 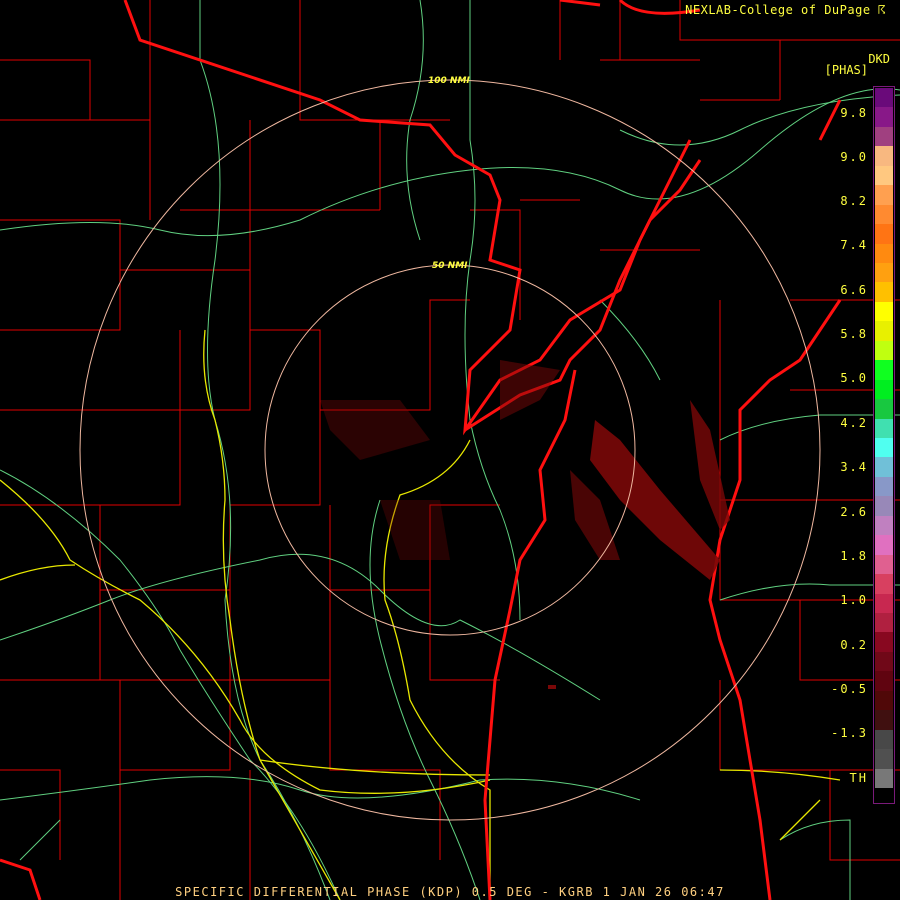 I want to click on color-legend-tick: 7.4, so click(x=854, y=245).